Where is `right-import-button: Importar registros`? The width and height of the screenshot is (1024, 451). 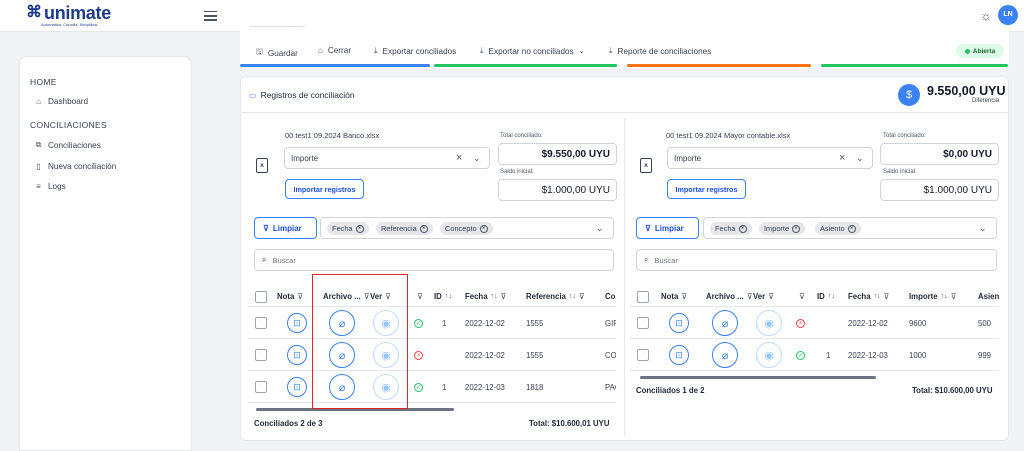
right-import-button: Importar registros is located at coordinates (706, 189).